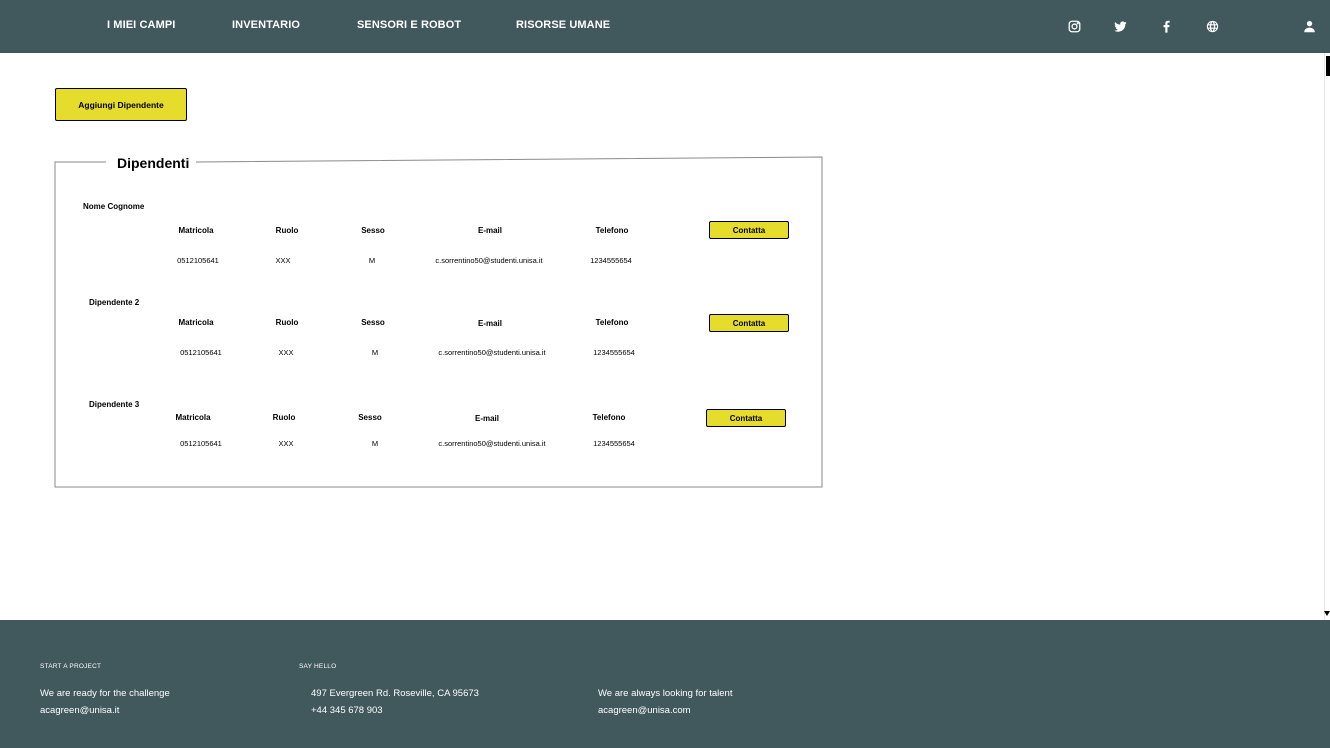  Describe the element at coordinates (114, 404) in the screenshot. I see `employee-name: Dipendente 3` at that location.